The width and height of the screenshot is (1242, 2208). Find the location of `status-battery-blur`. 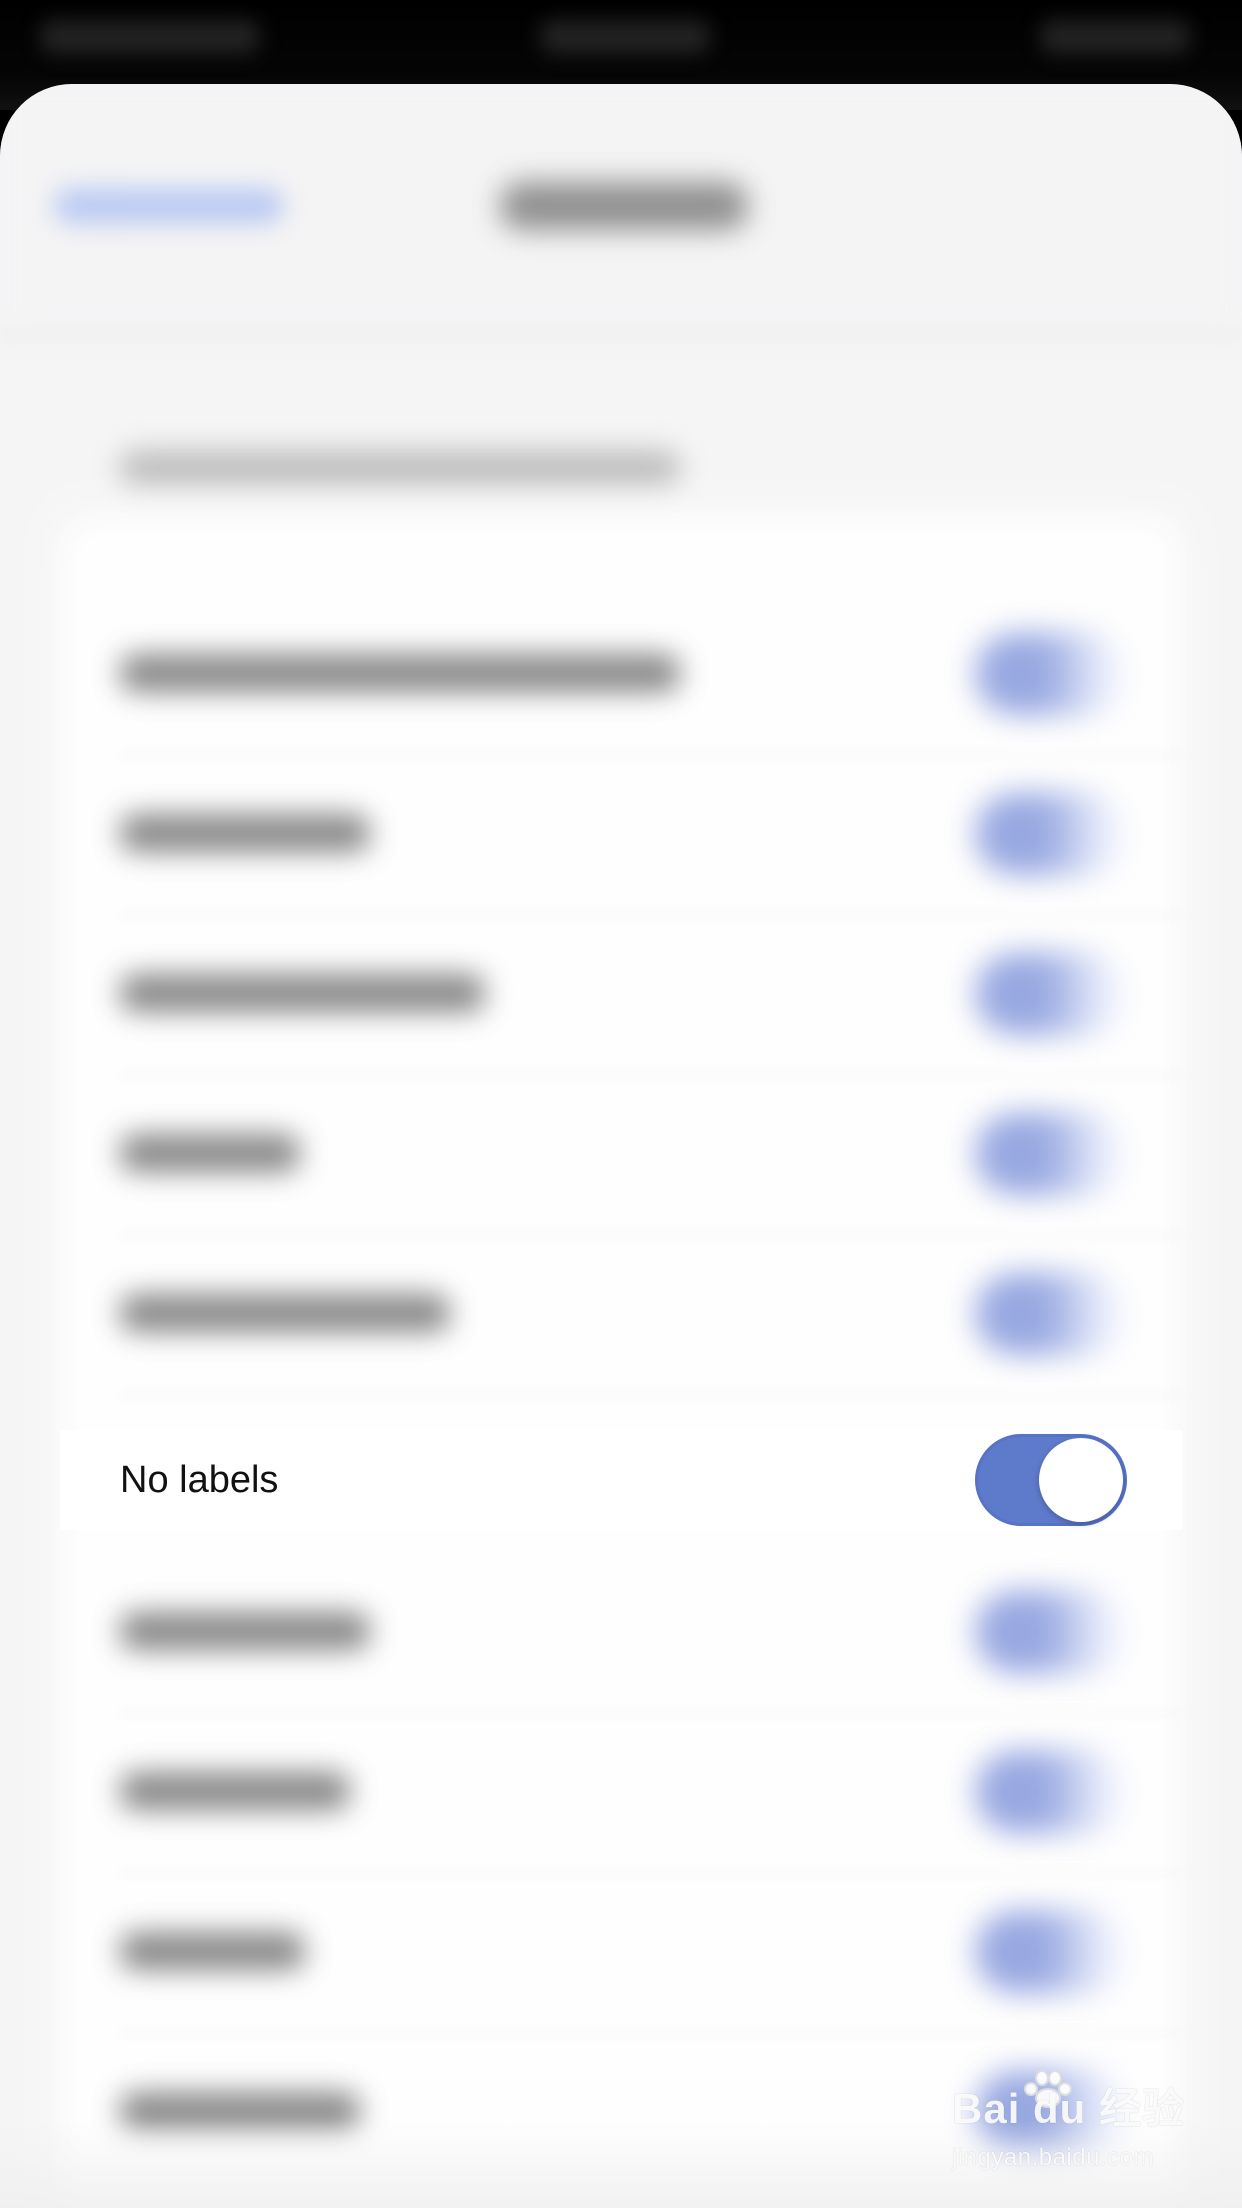

status-battery-blur is located at coordinates (1115, 37).